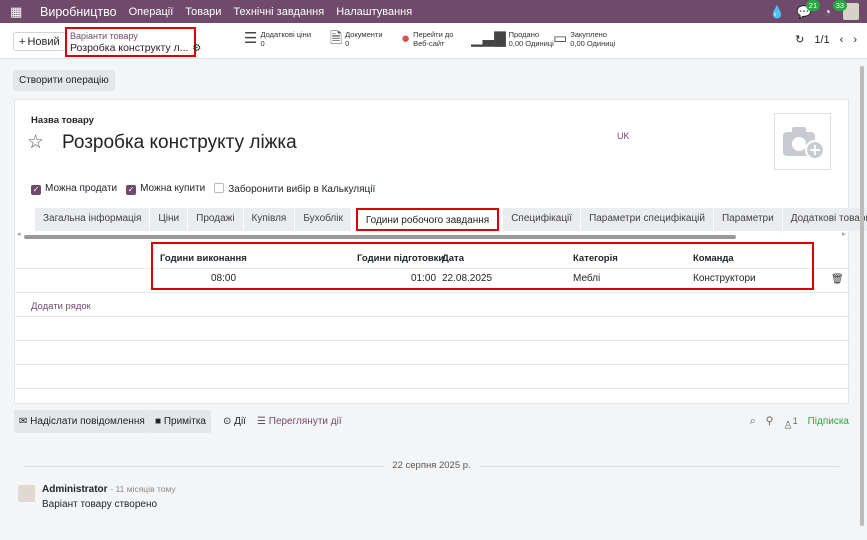 This screenshot has height=540, width=867. I want to click on checkbox-label: Можна продати, so click(81, 188).